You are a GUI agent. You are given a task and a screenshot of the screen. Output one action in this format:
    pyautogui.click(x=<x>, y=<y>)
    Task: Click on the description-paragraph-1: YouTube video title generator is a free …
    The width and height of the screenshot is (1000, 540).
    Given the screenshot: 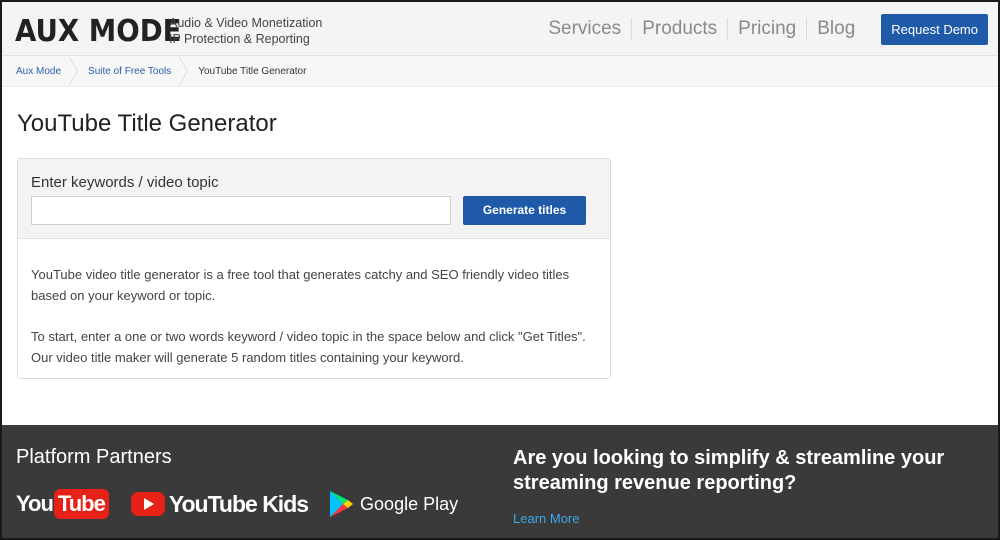 What is the action you would take?
    pyautogui.click(x=300, y=285)
    